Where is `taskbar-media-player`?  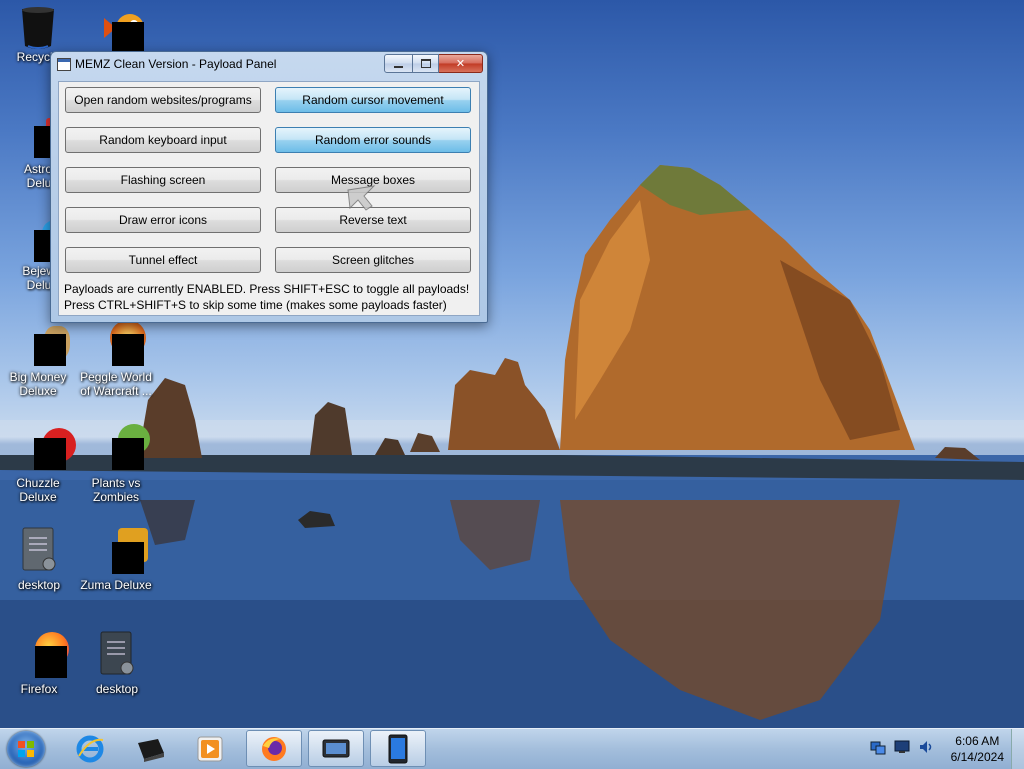 taskbar-media-player is located at coordinates (210, 748).